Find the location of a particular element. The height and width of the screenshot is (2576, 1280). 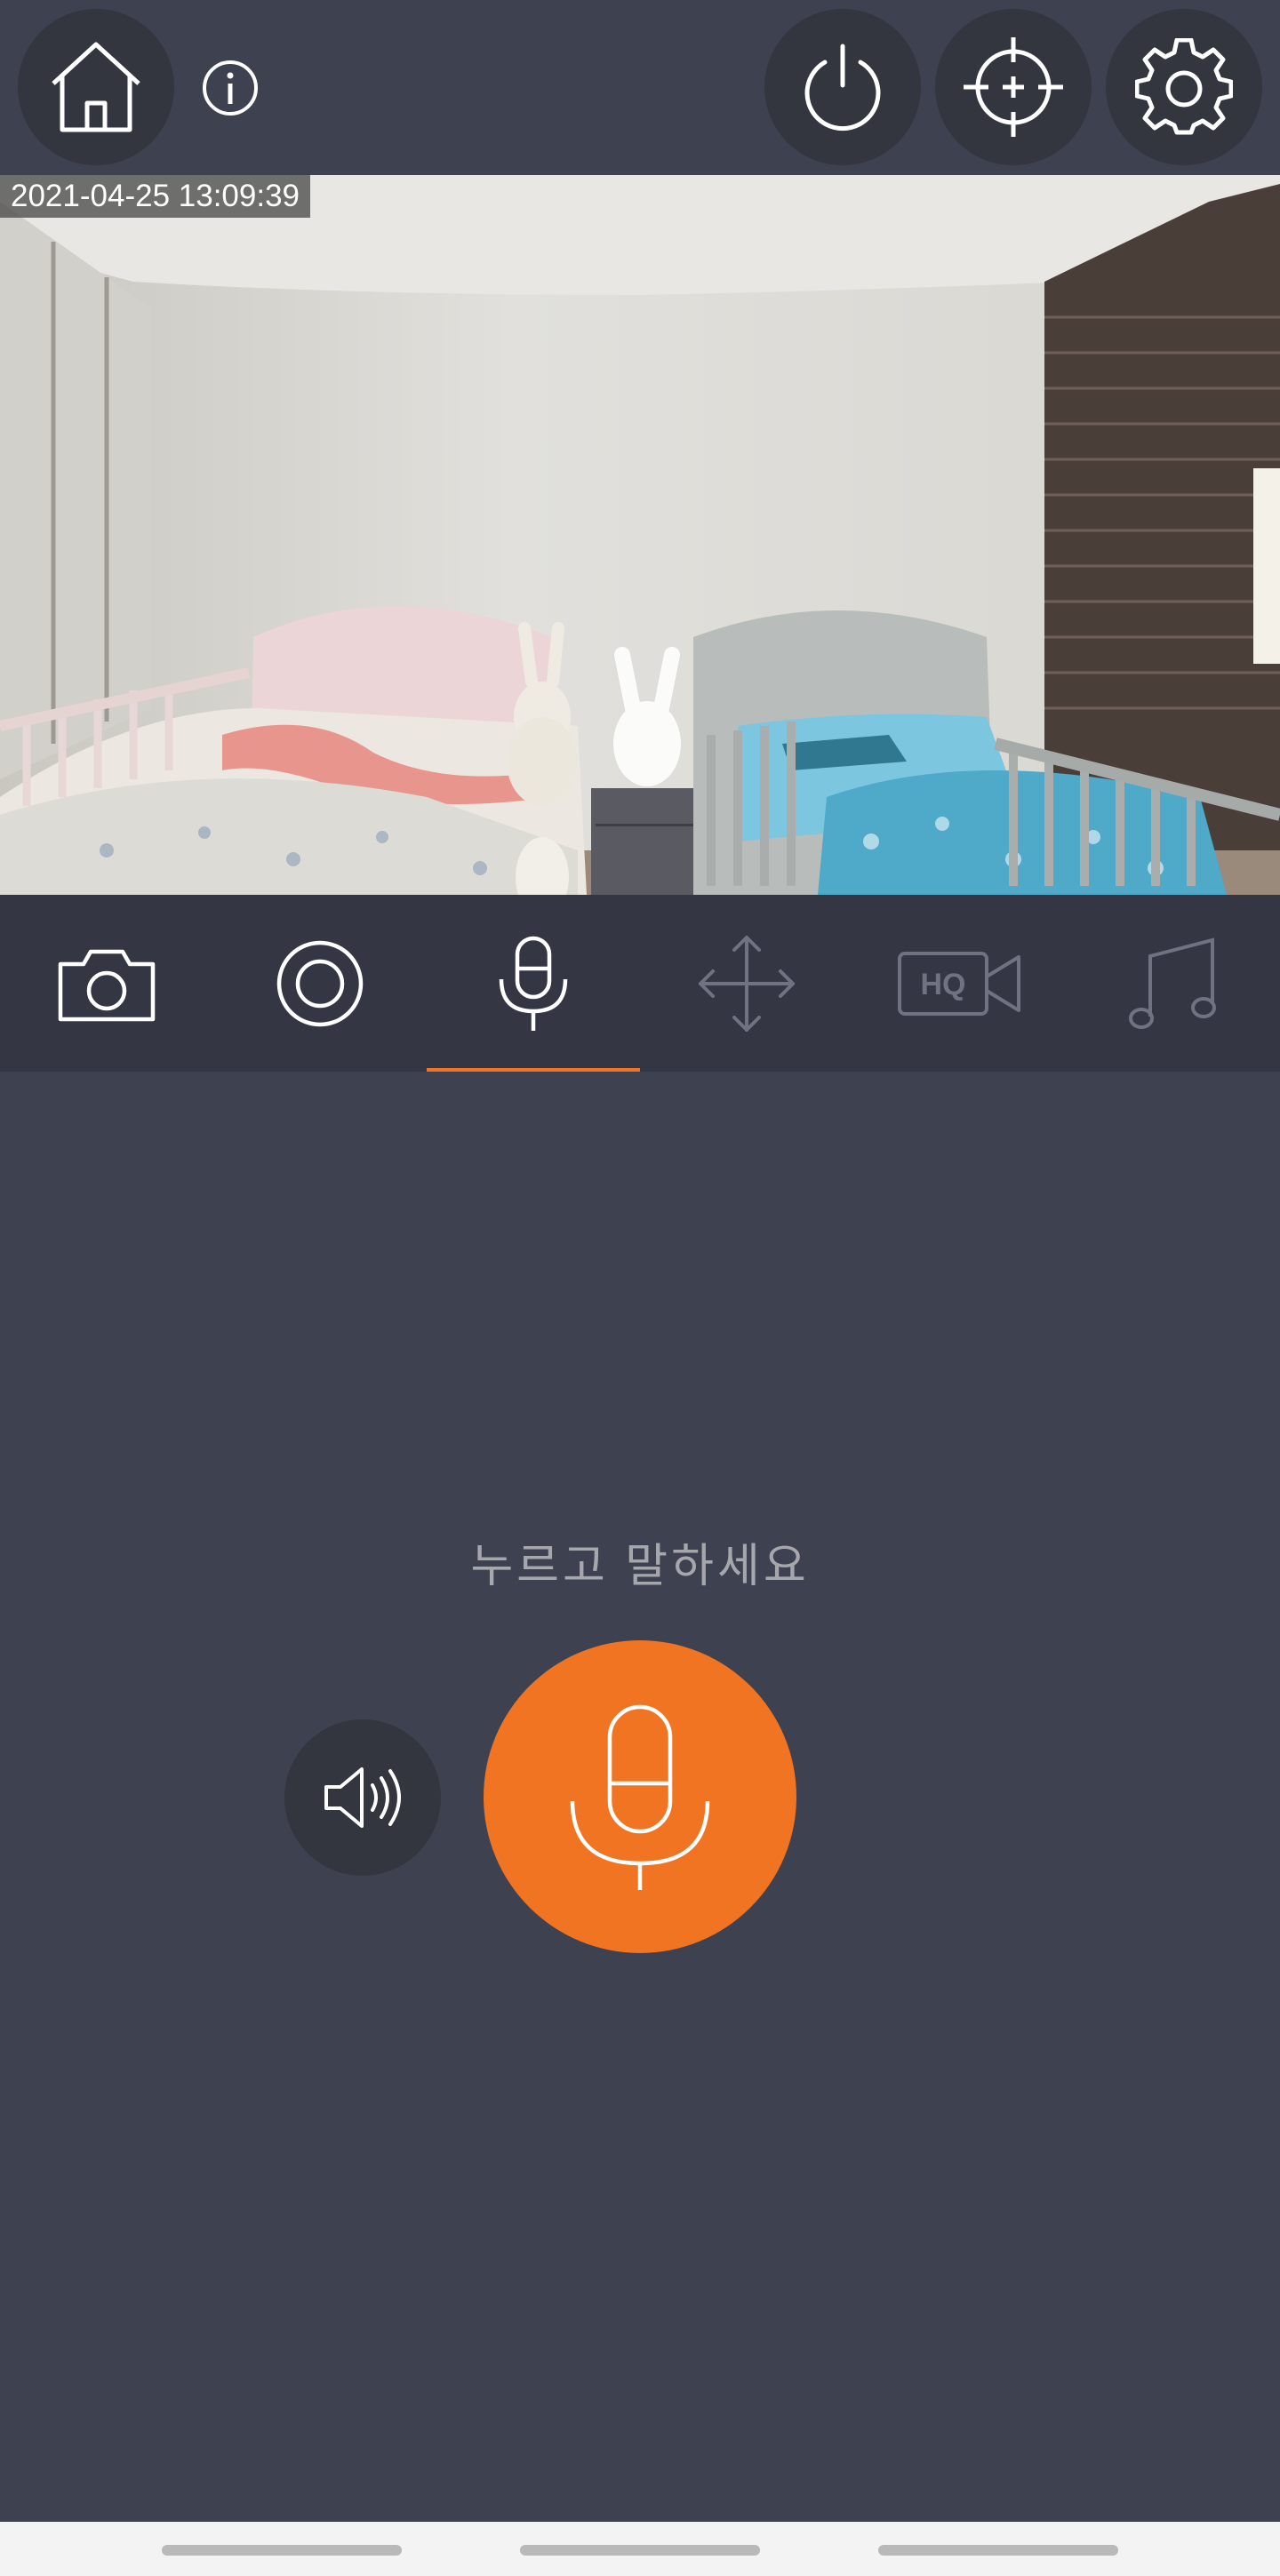

home-button is located at coordinates (96, 87).